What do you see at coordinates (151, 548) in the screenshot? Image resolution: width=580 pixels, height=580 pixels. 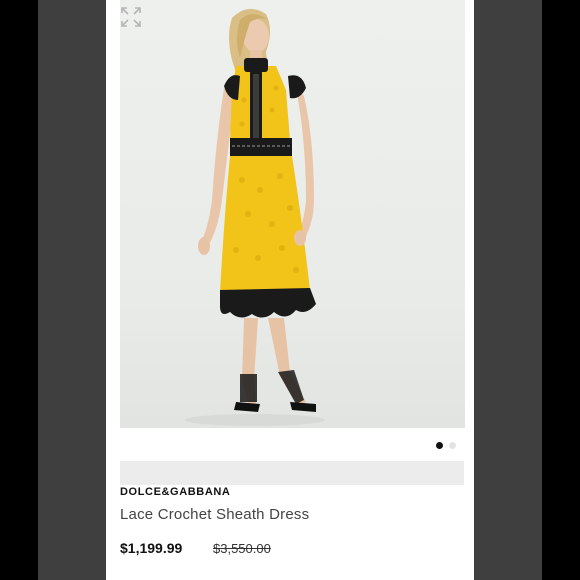 I see `sale-price: $1,199.99` at bounding box center [151, 548].